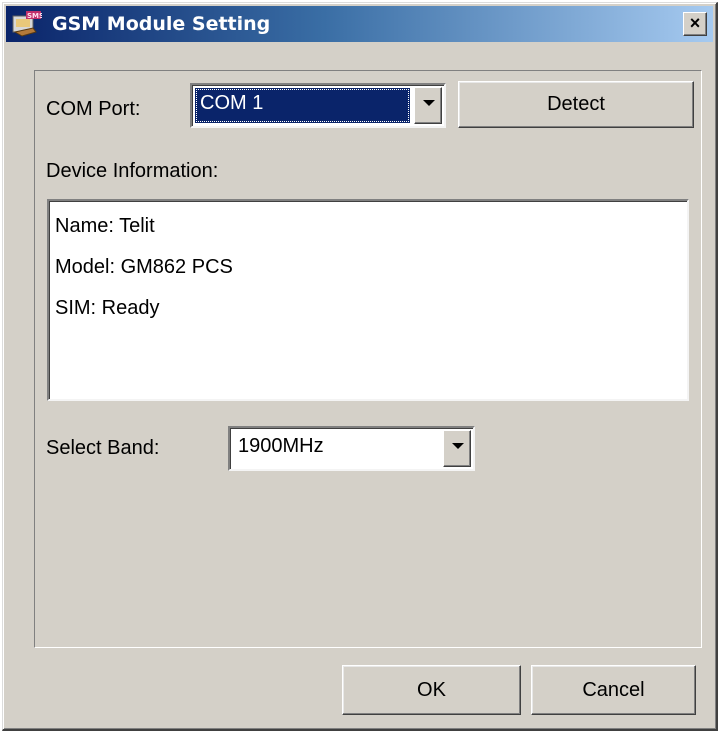 This screenshot has height=731, width=720. I want to click on select-band-label: Select Band:, so click(103, 448).